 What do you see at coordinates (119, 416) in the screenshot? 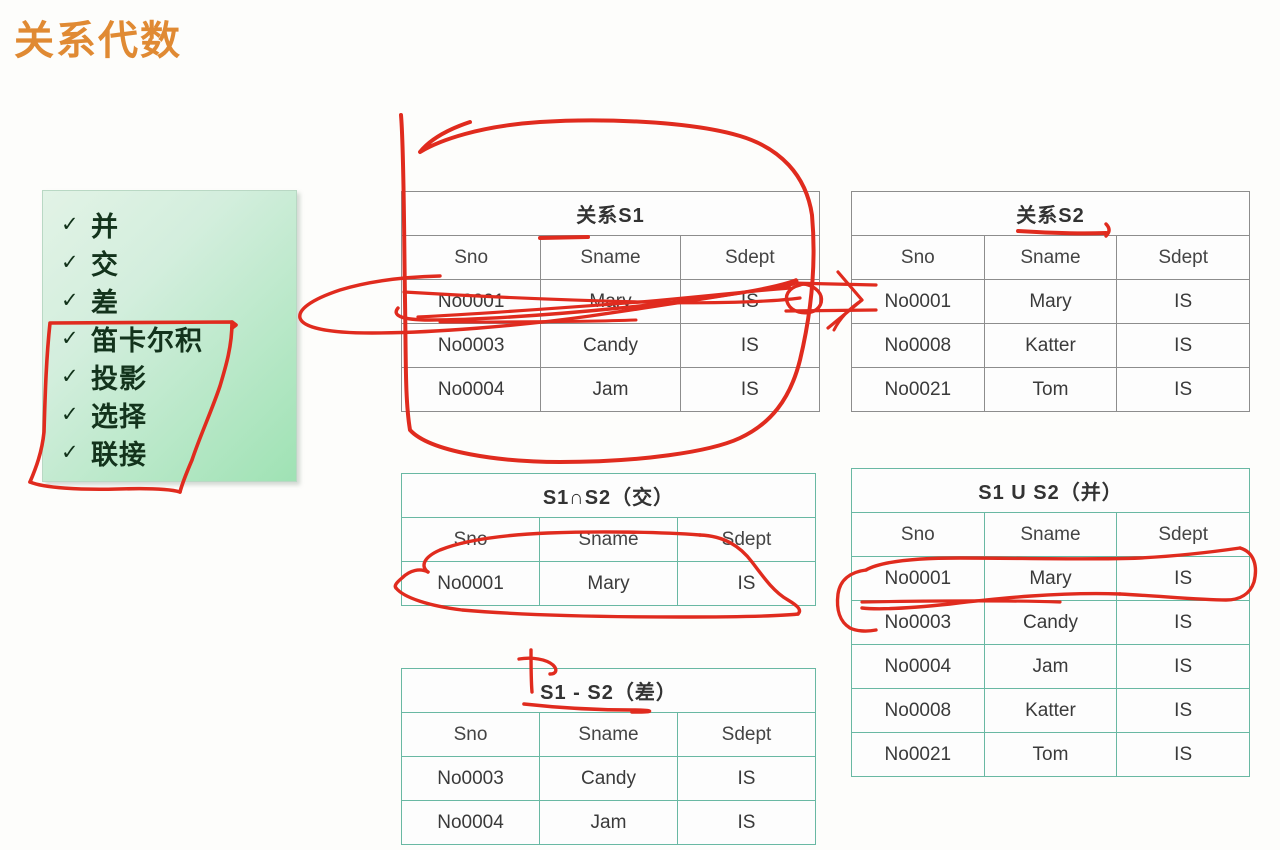
I see `operator-label: 选择` at bounding box center [119, 416].